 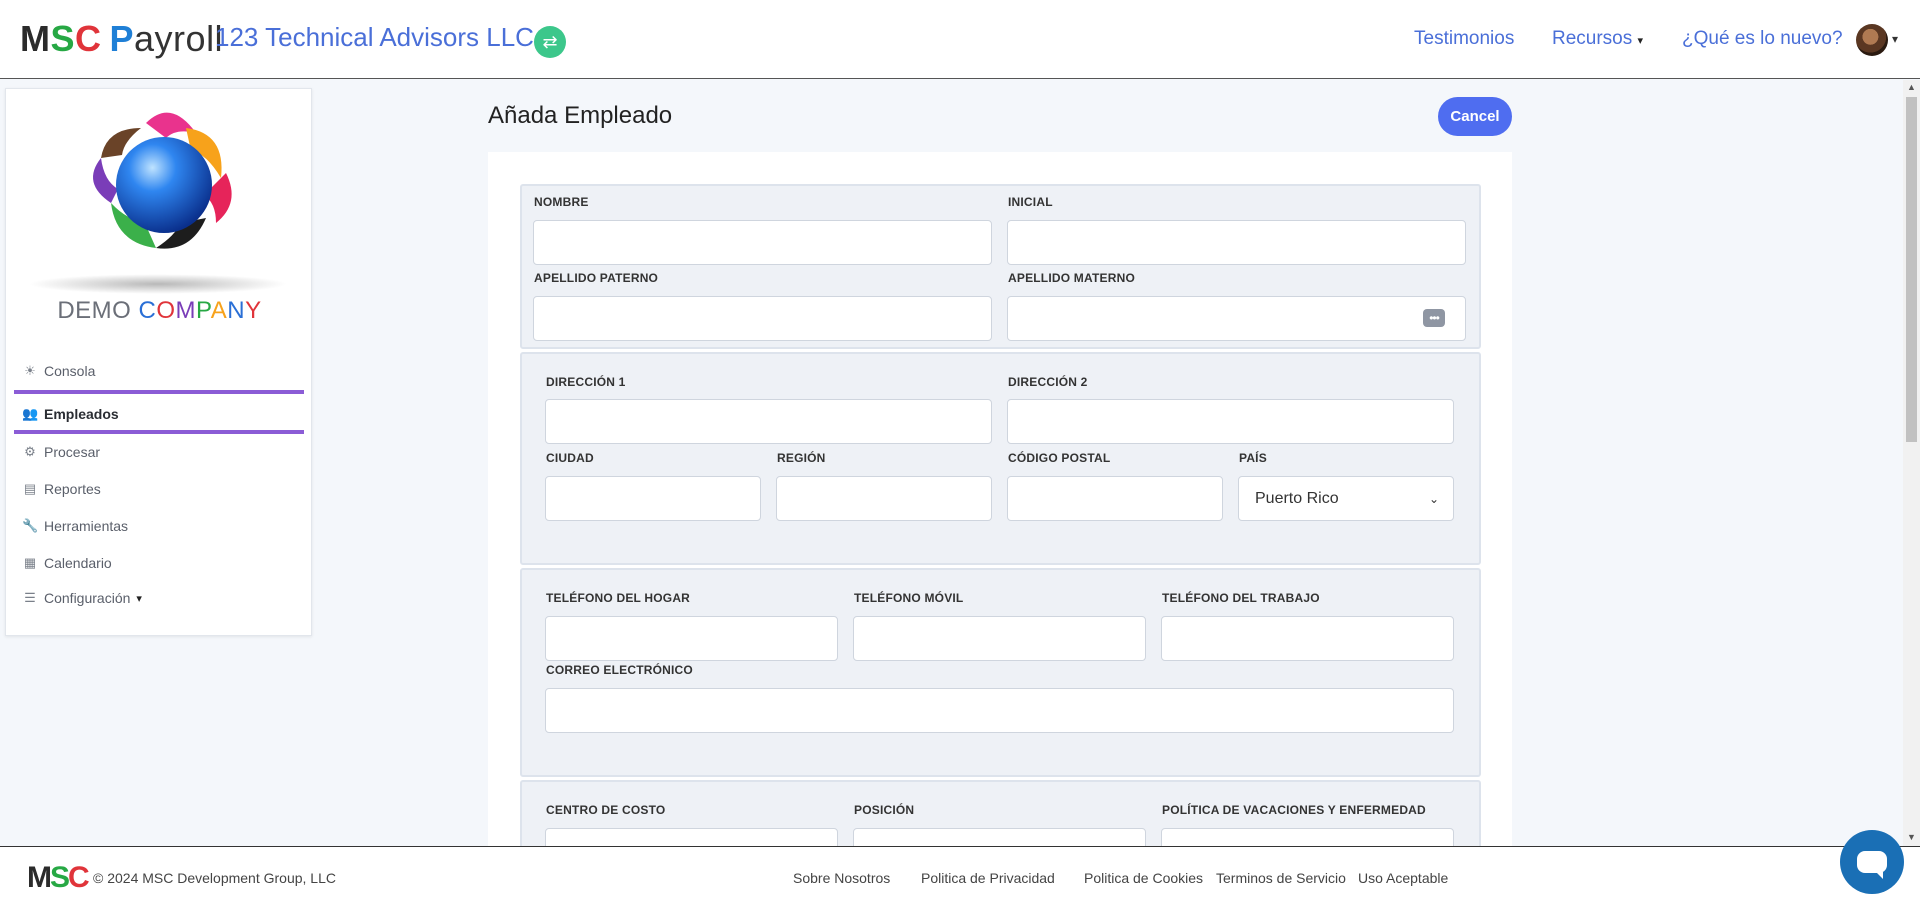 What do you see at coordinates (1592, 38) in the screenshot?
I see `nav-recursos-label: Recursos` at bounding box center [1592, 38].